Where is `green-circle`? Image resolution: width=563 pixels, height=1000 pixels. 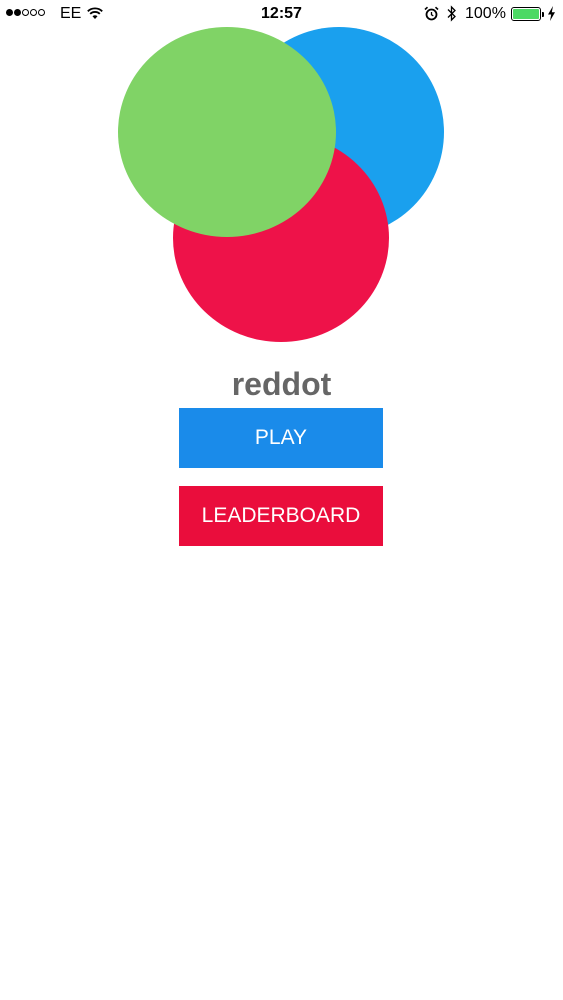 green-circle is located at coordinates (227, 132).